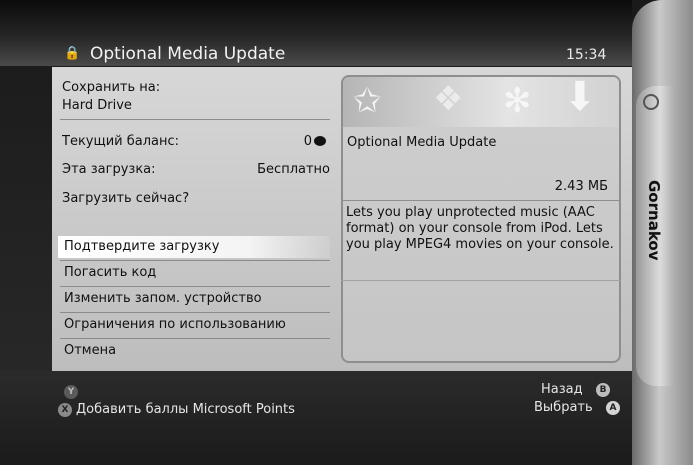  I want to click on menu-item-cancel: Отмена, so click(194, 351).